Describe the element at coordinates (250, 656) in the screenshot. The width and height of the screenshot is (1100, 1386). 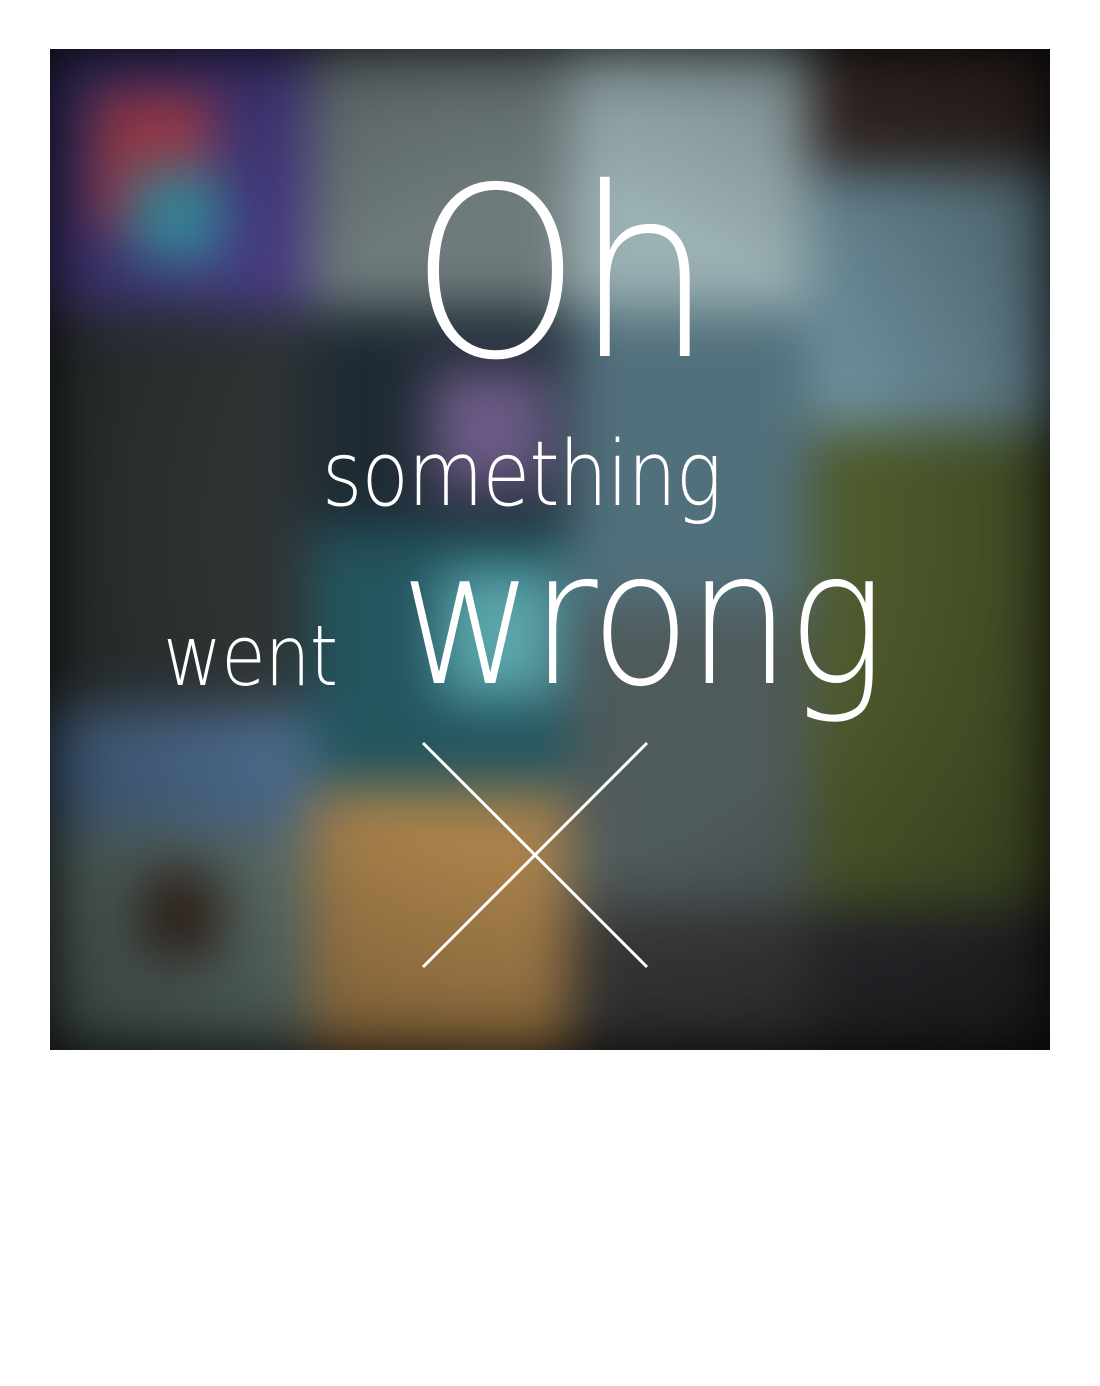
I see `error-text-went: went` at that location.